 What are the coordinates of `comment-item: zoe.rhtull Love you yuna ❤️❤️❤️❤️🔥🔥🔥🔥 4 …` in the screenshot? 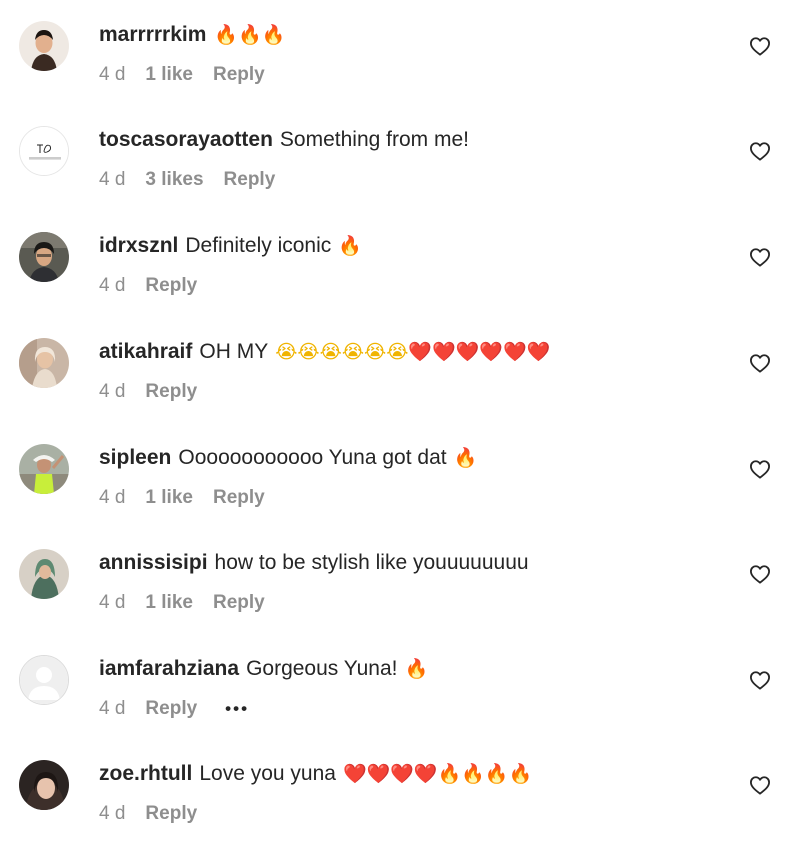 It's located at (394, 789).